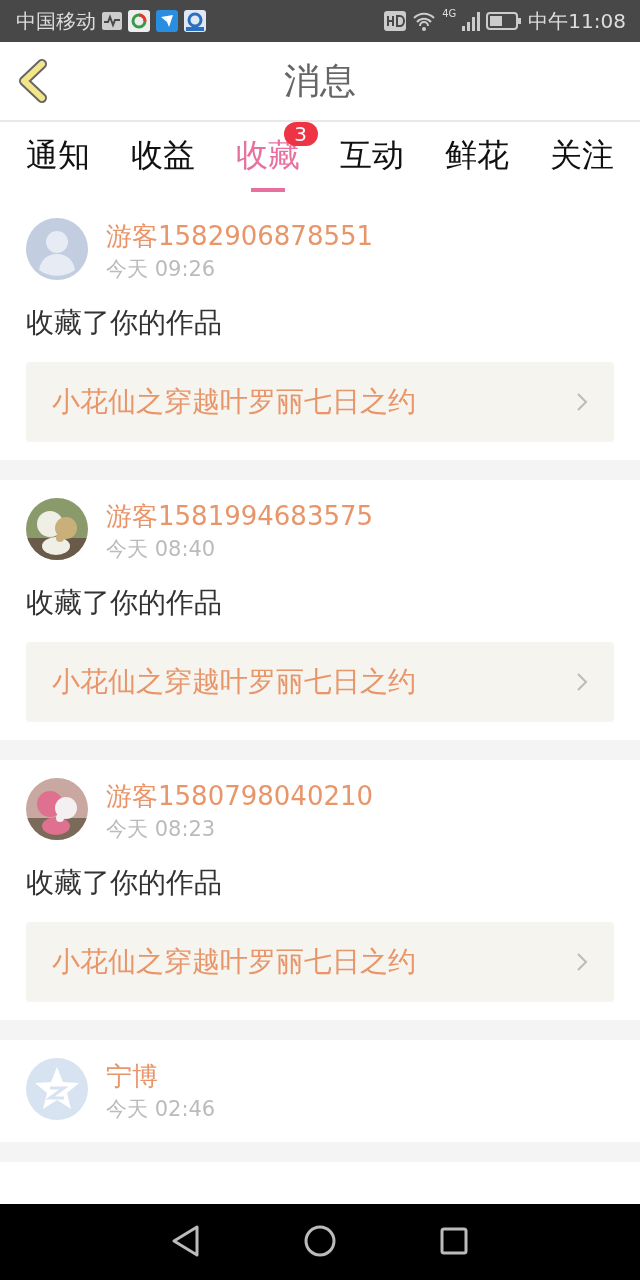  What do you see at coordinates (161, 1076) in the screenshot?
I see `user-name: 宁博` at bounding box center [161, 1076].